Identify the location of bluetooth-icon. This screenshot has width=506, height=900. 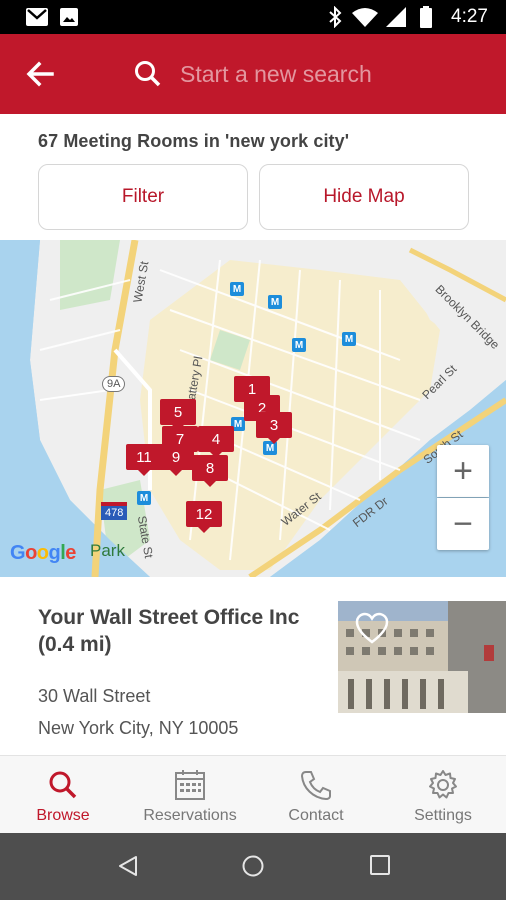
(335, 17).